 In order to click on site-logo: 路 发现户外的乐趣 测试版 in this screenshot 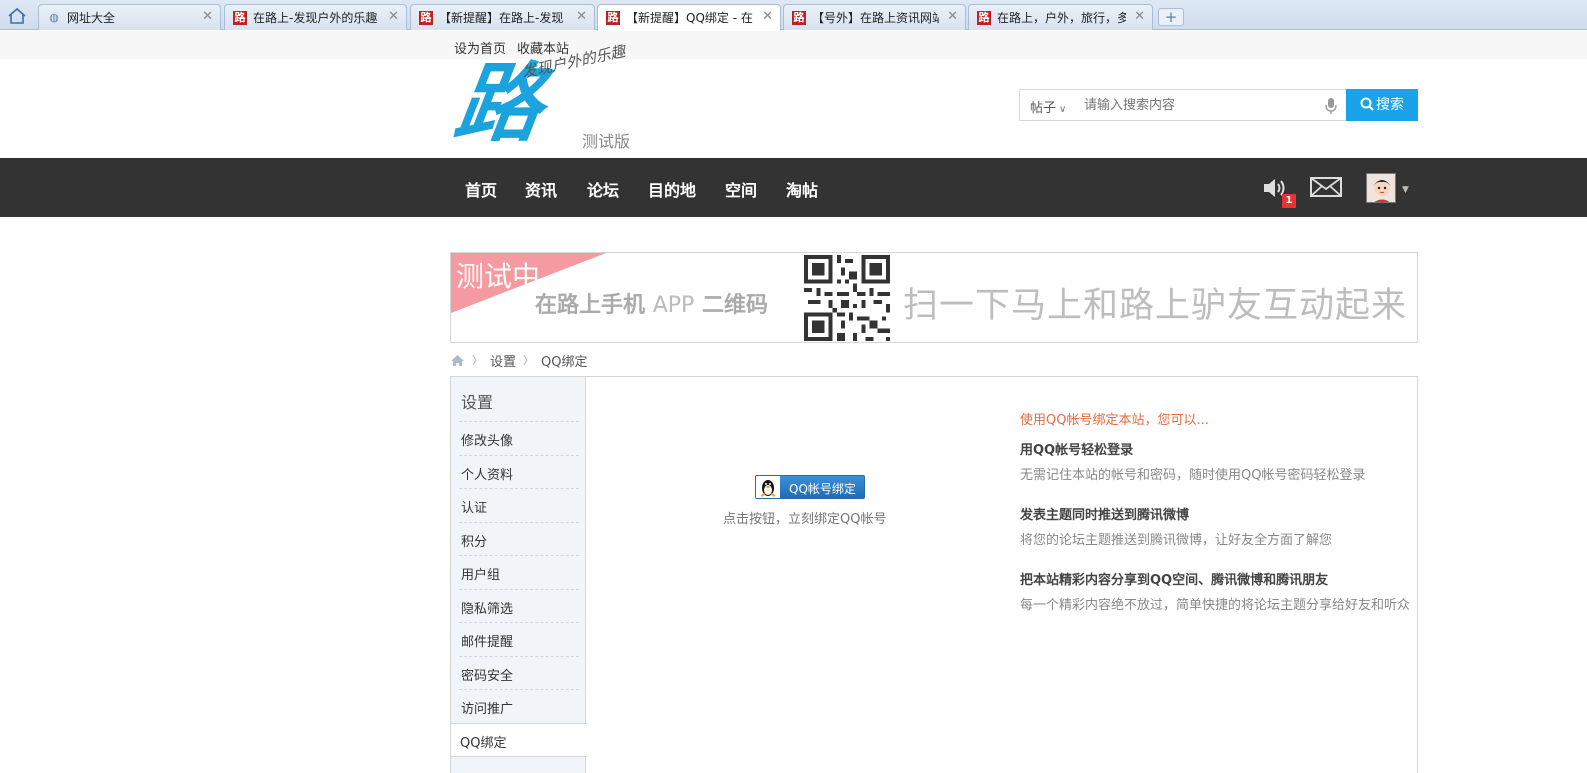, I will do `click(550, 99)`.